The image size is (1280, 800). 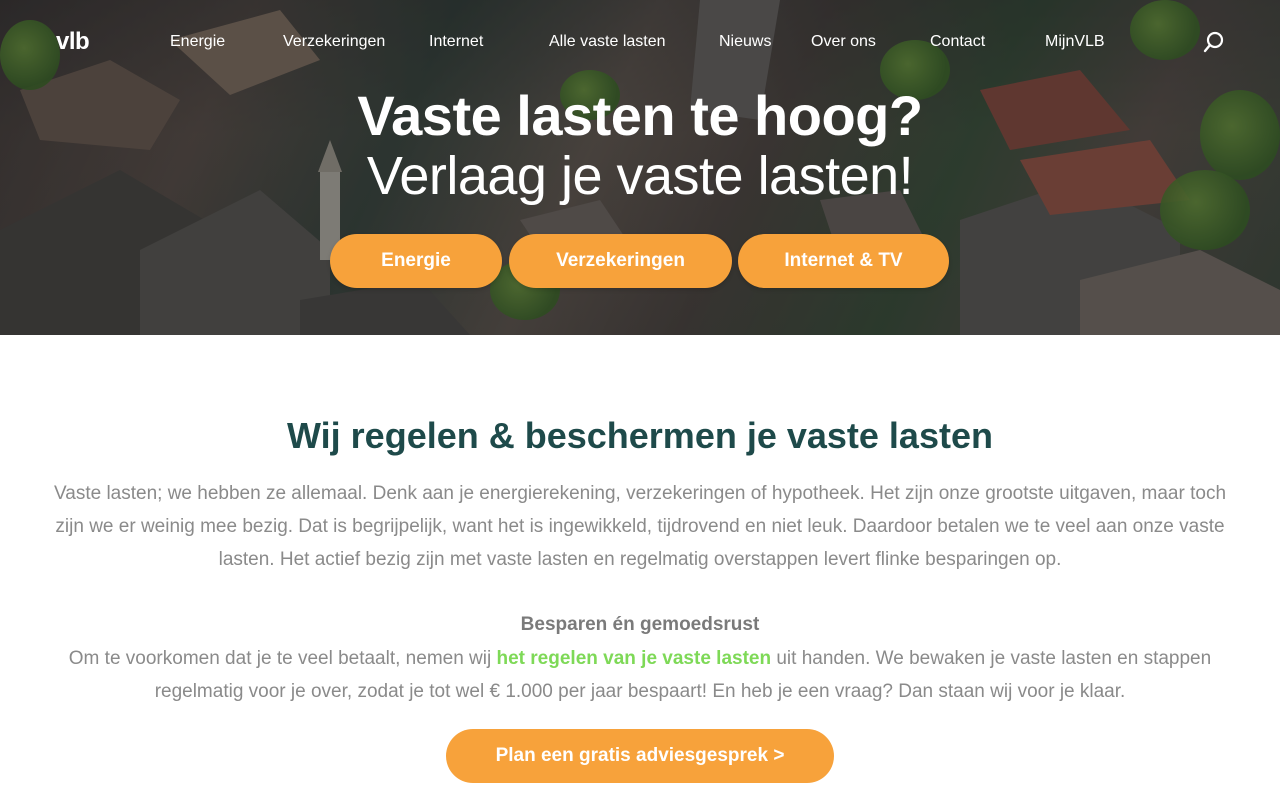 I want to click on nav-item-alle-vaste-lasten: Alle vaste lasten, so click(x=607, y=42).